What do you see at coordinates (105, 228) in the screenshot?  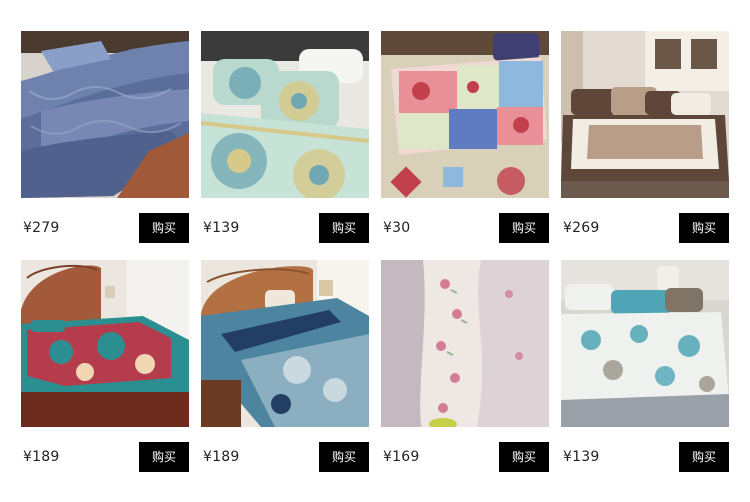 I see `product-meta: ¥279 购买` at bounding box center [105, 228].